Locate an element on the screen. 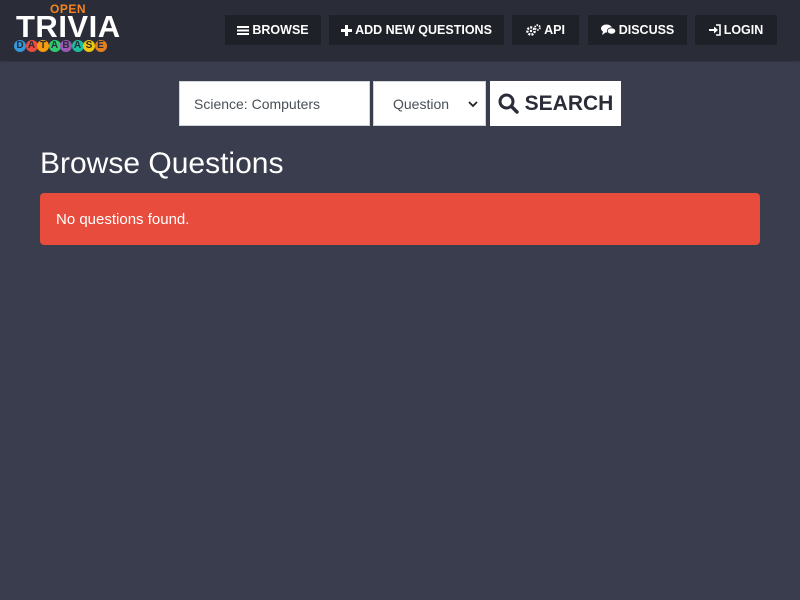 The width and height of the screenshot is (800, 600). search-type-selected: Question is located at coordinates (421, 103).